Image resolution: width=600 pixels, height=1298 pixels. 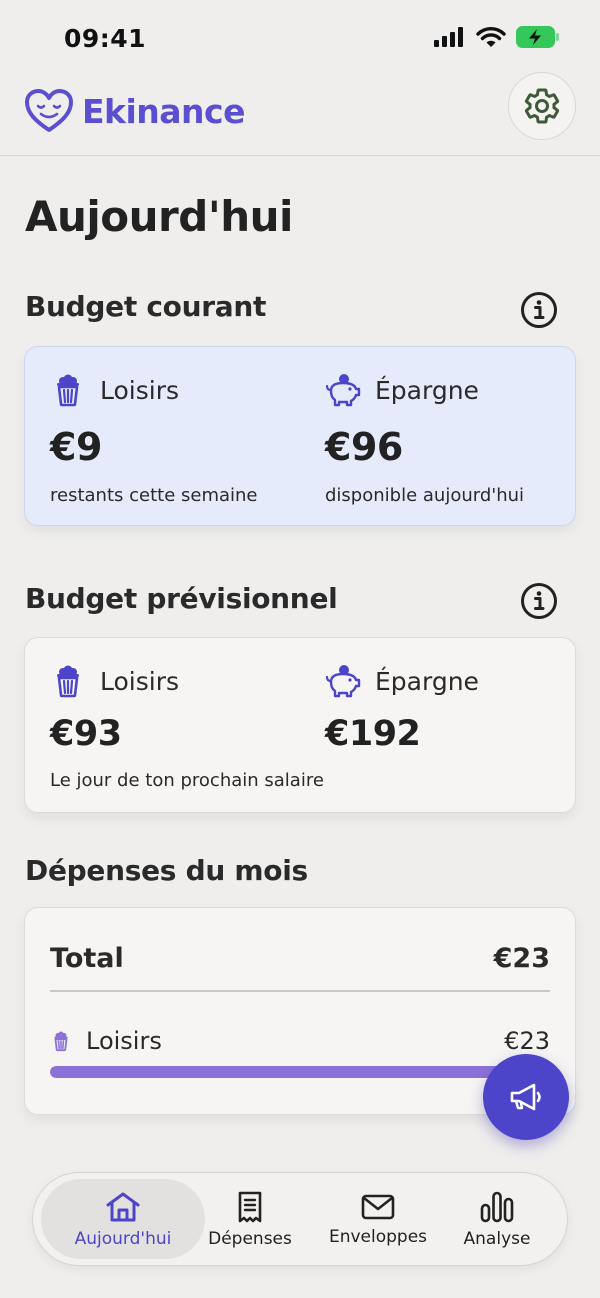 I want to click on gear-icon, so click(x=542, y=106).